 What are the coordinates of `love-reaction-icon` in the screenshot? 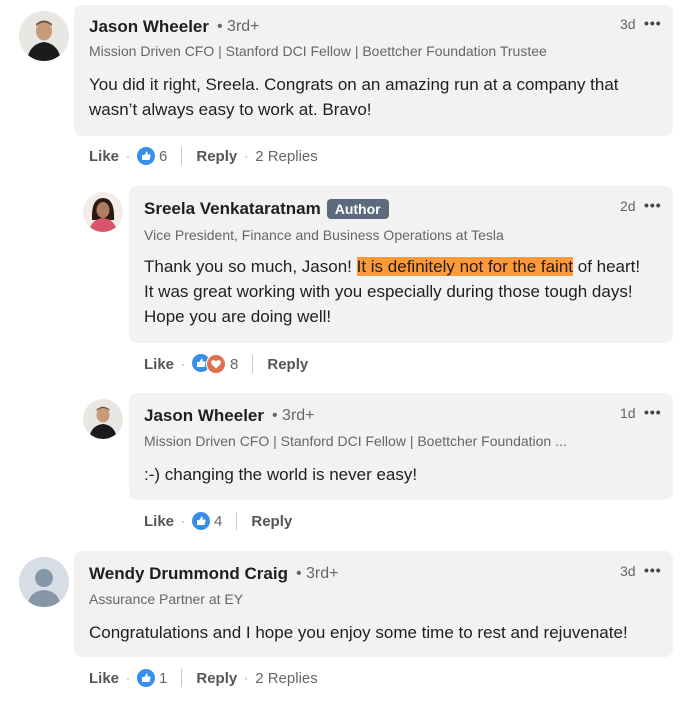 It's located at (216, 364).